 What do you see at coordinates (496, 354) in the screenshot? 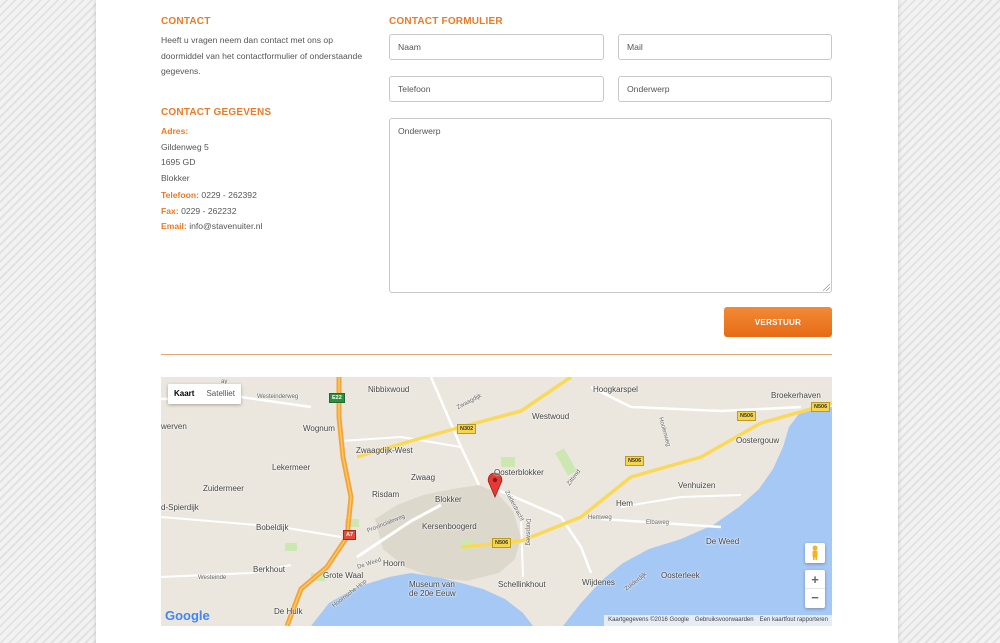
I see `section-divider` at bounding box center [496, 354].